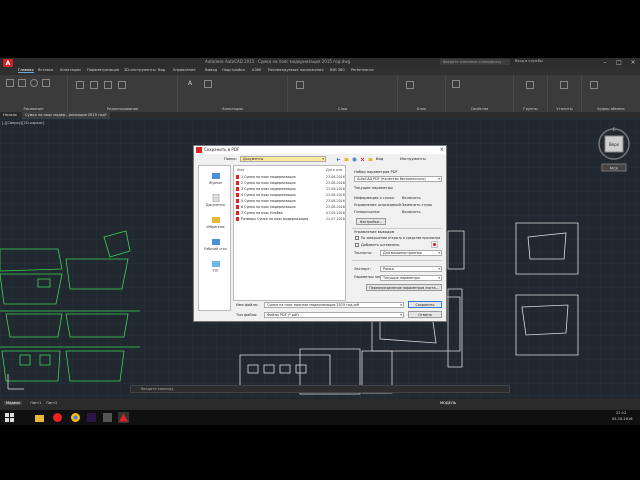 The image size is (640, 480). Describe the element at coordinates (425, 304) in the screenshot. I see `save-button: Сохранить` at that location.